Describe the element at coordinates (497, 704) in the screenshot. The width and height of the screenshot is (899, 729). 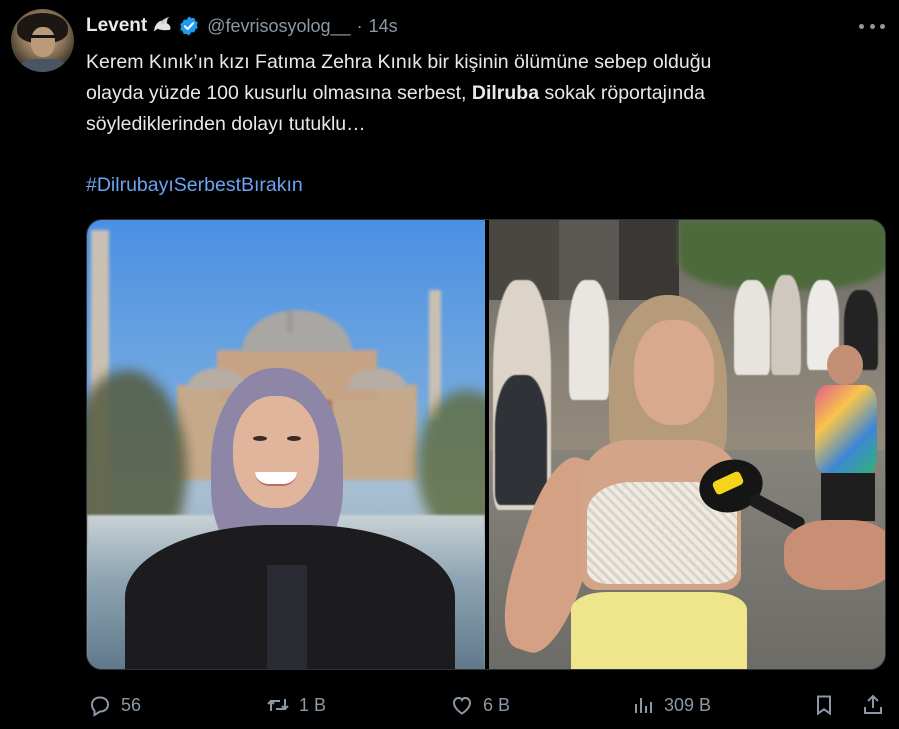
I see `like-count: 6 B` at that location.